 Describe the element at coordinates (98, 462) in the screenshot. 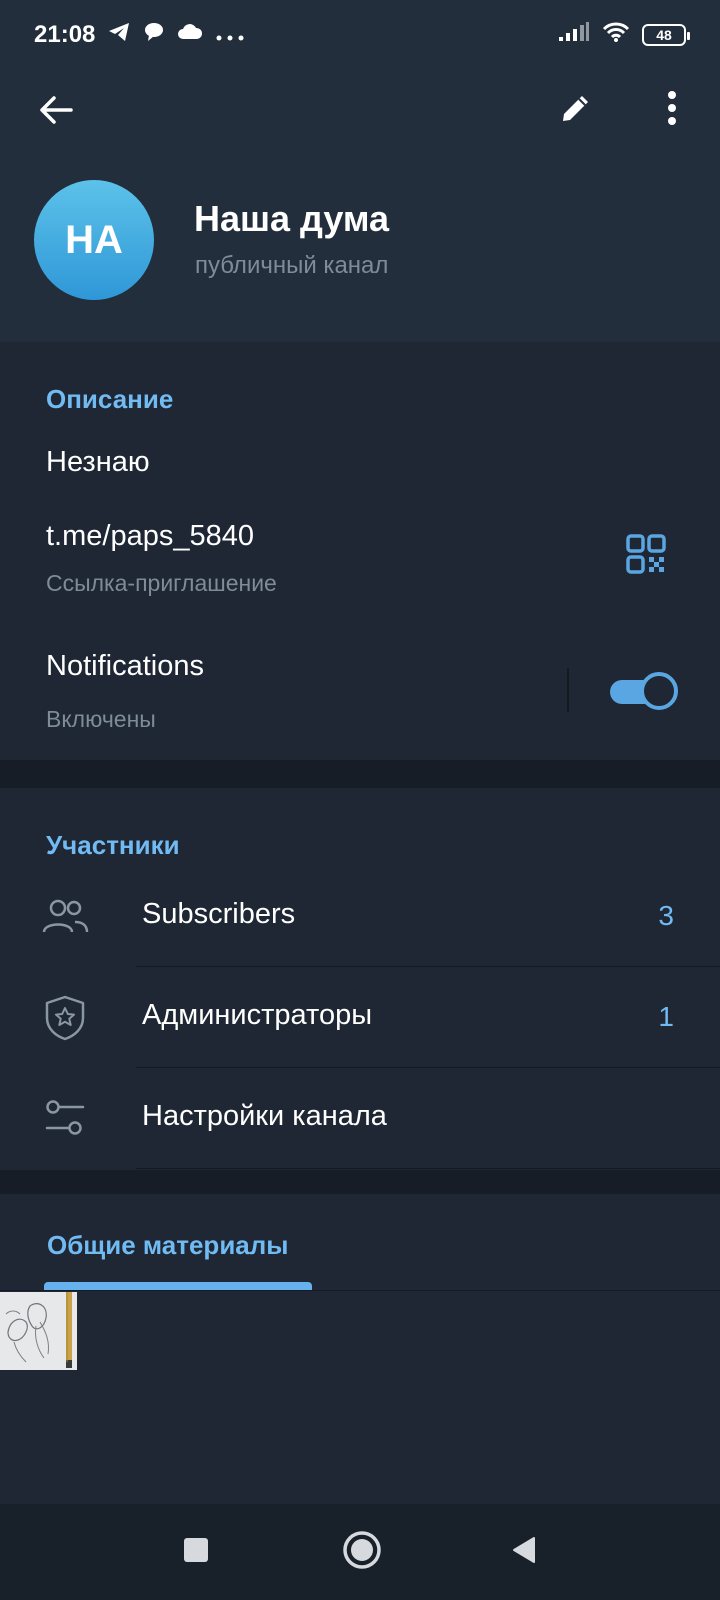

I see `description-text: Незнаю` at that location.